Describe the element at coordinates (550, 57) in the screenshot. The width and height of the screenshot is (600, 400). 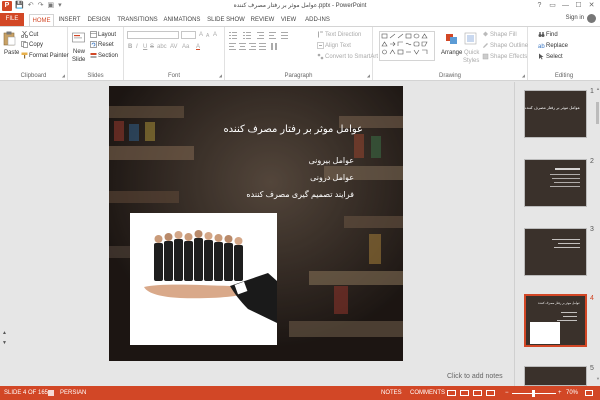
I see `select-button: Select` at that location.